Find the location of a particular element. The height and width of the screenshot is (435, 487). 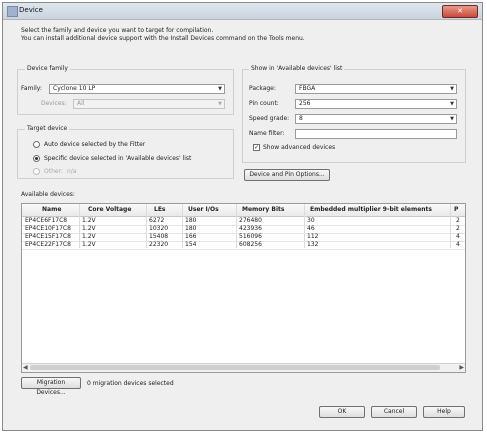

pin-count-select-value: 256 is located at coordinates (305, 103).